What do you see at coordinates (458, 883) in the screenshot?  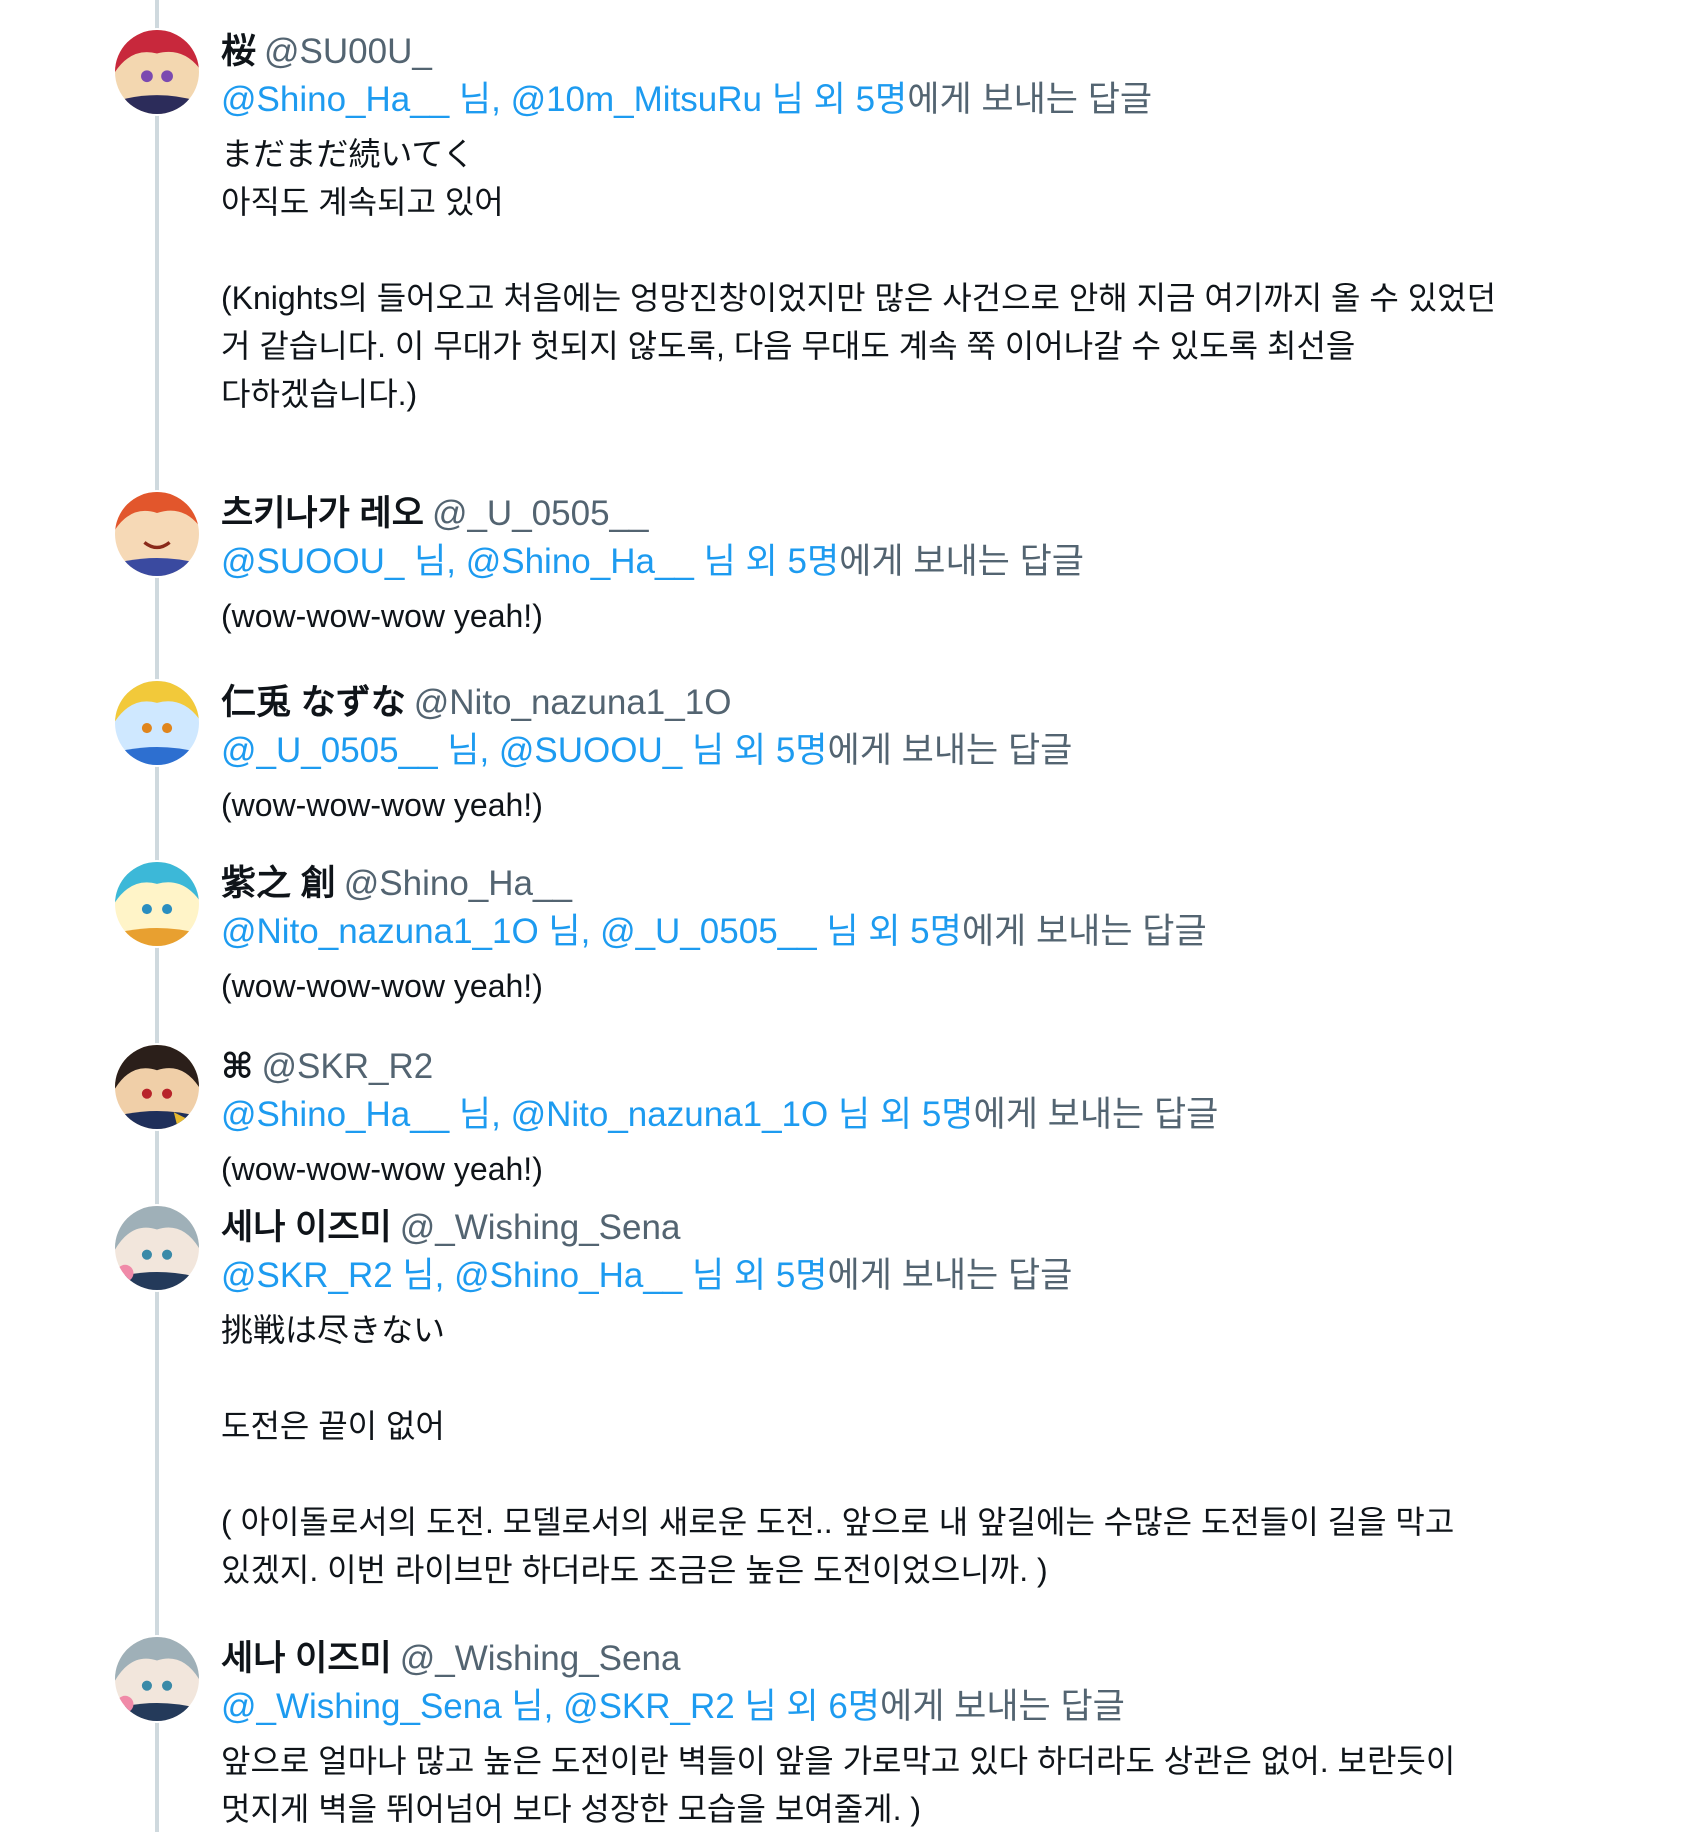 I see `user-handle: @Shino_Ha__` at bounding box center [458, 883].